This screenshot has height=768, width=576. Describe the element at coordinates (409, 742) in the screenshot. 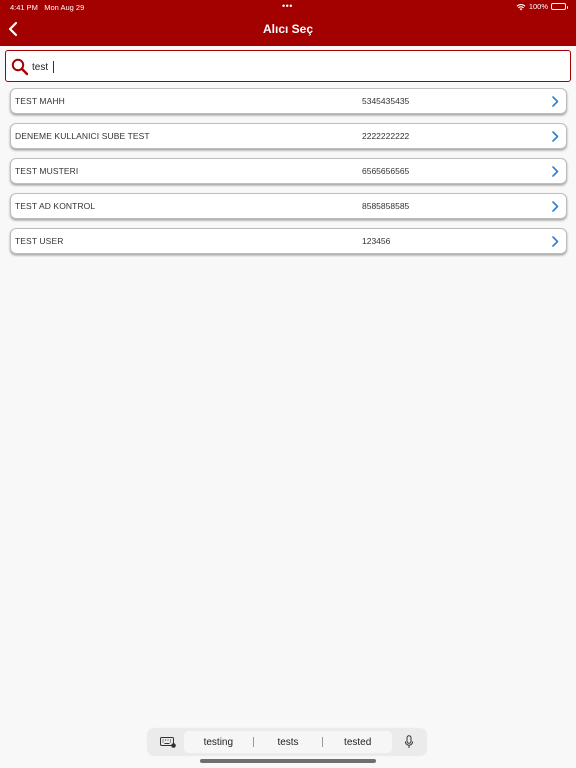

I see `microphone-icon` at that location.